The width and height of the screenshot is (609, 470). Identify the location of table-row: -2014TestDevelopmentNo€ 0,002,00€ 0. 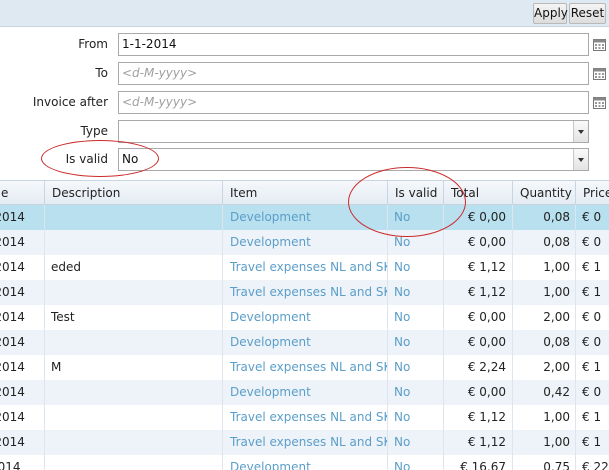
(304, 317).